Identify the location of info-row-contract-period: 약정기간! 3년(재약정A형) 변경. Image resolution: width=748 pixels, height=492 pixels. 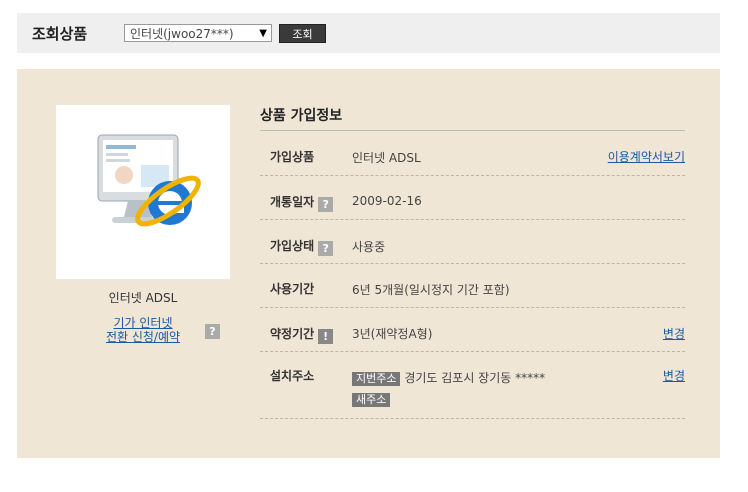
(472, 330).